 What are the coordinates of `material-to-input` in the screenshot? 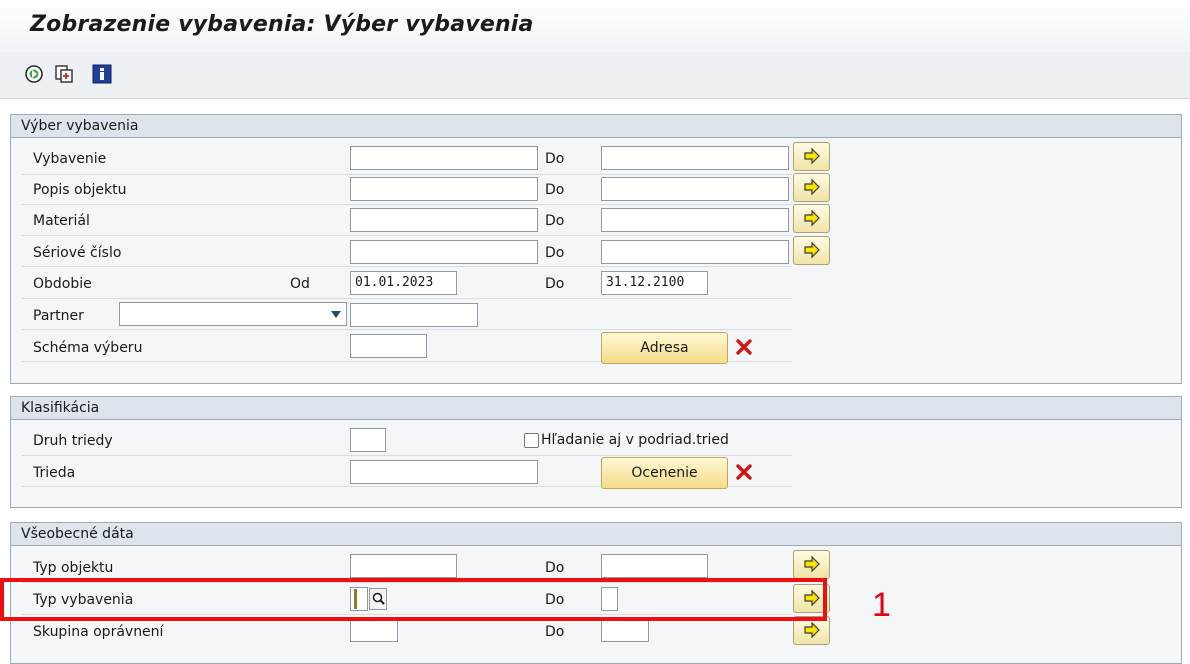 It's located at (695, 220).